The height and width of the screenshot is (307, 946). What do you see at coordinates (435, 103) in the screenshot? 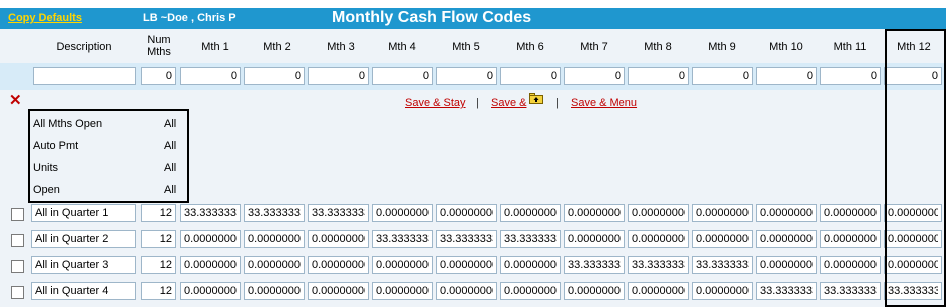
I see `save-stay-link: Save & Stay` at bounding box center [435, 103].